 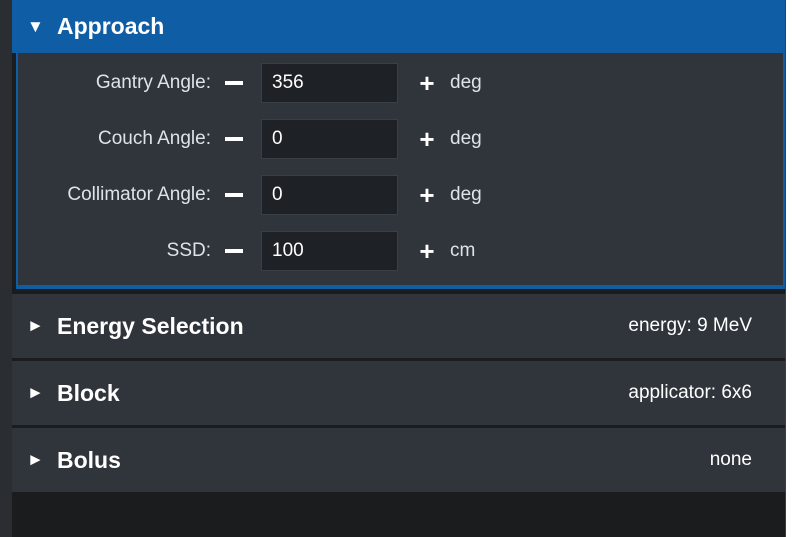 I want to click on ssd-row: SSD: + cm, so click(x=400, y=251).